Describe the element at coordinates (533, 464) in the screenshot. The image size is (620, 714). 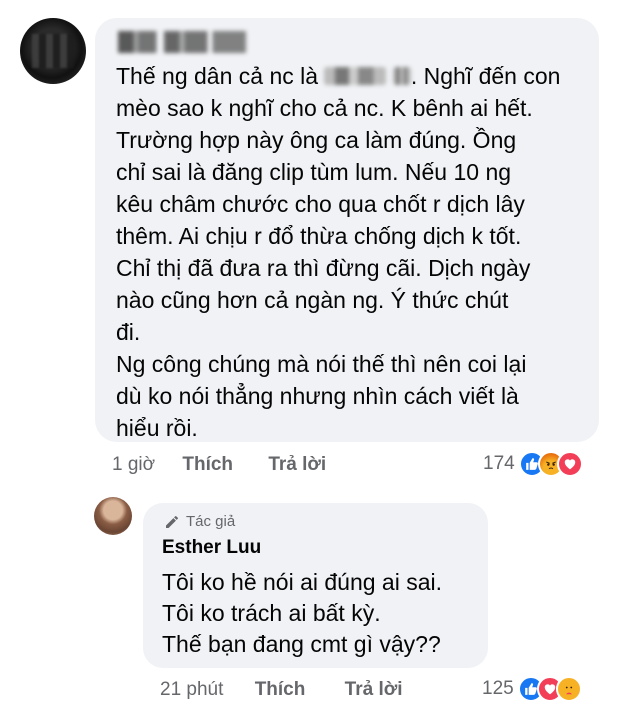
I see `comment-reactions: 174` at that location.